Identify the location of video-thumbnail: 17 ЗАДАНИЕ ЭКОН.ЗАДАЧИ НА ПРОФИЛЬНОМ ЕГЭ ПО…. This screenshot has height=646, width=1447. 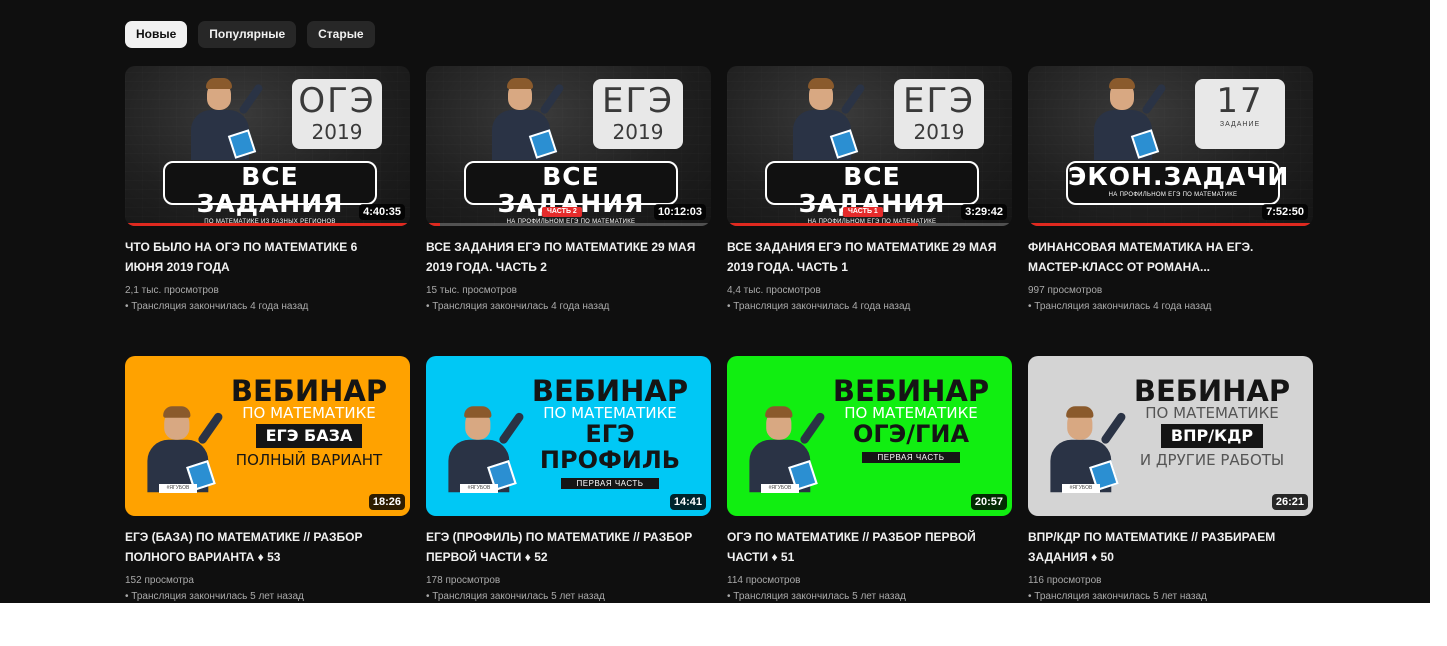
(1170, 146).